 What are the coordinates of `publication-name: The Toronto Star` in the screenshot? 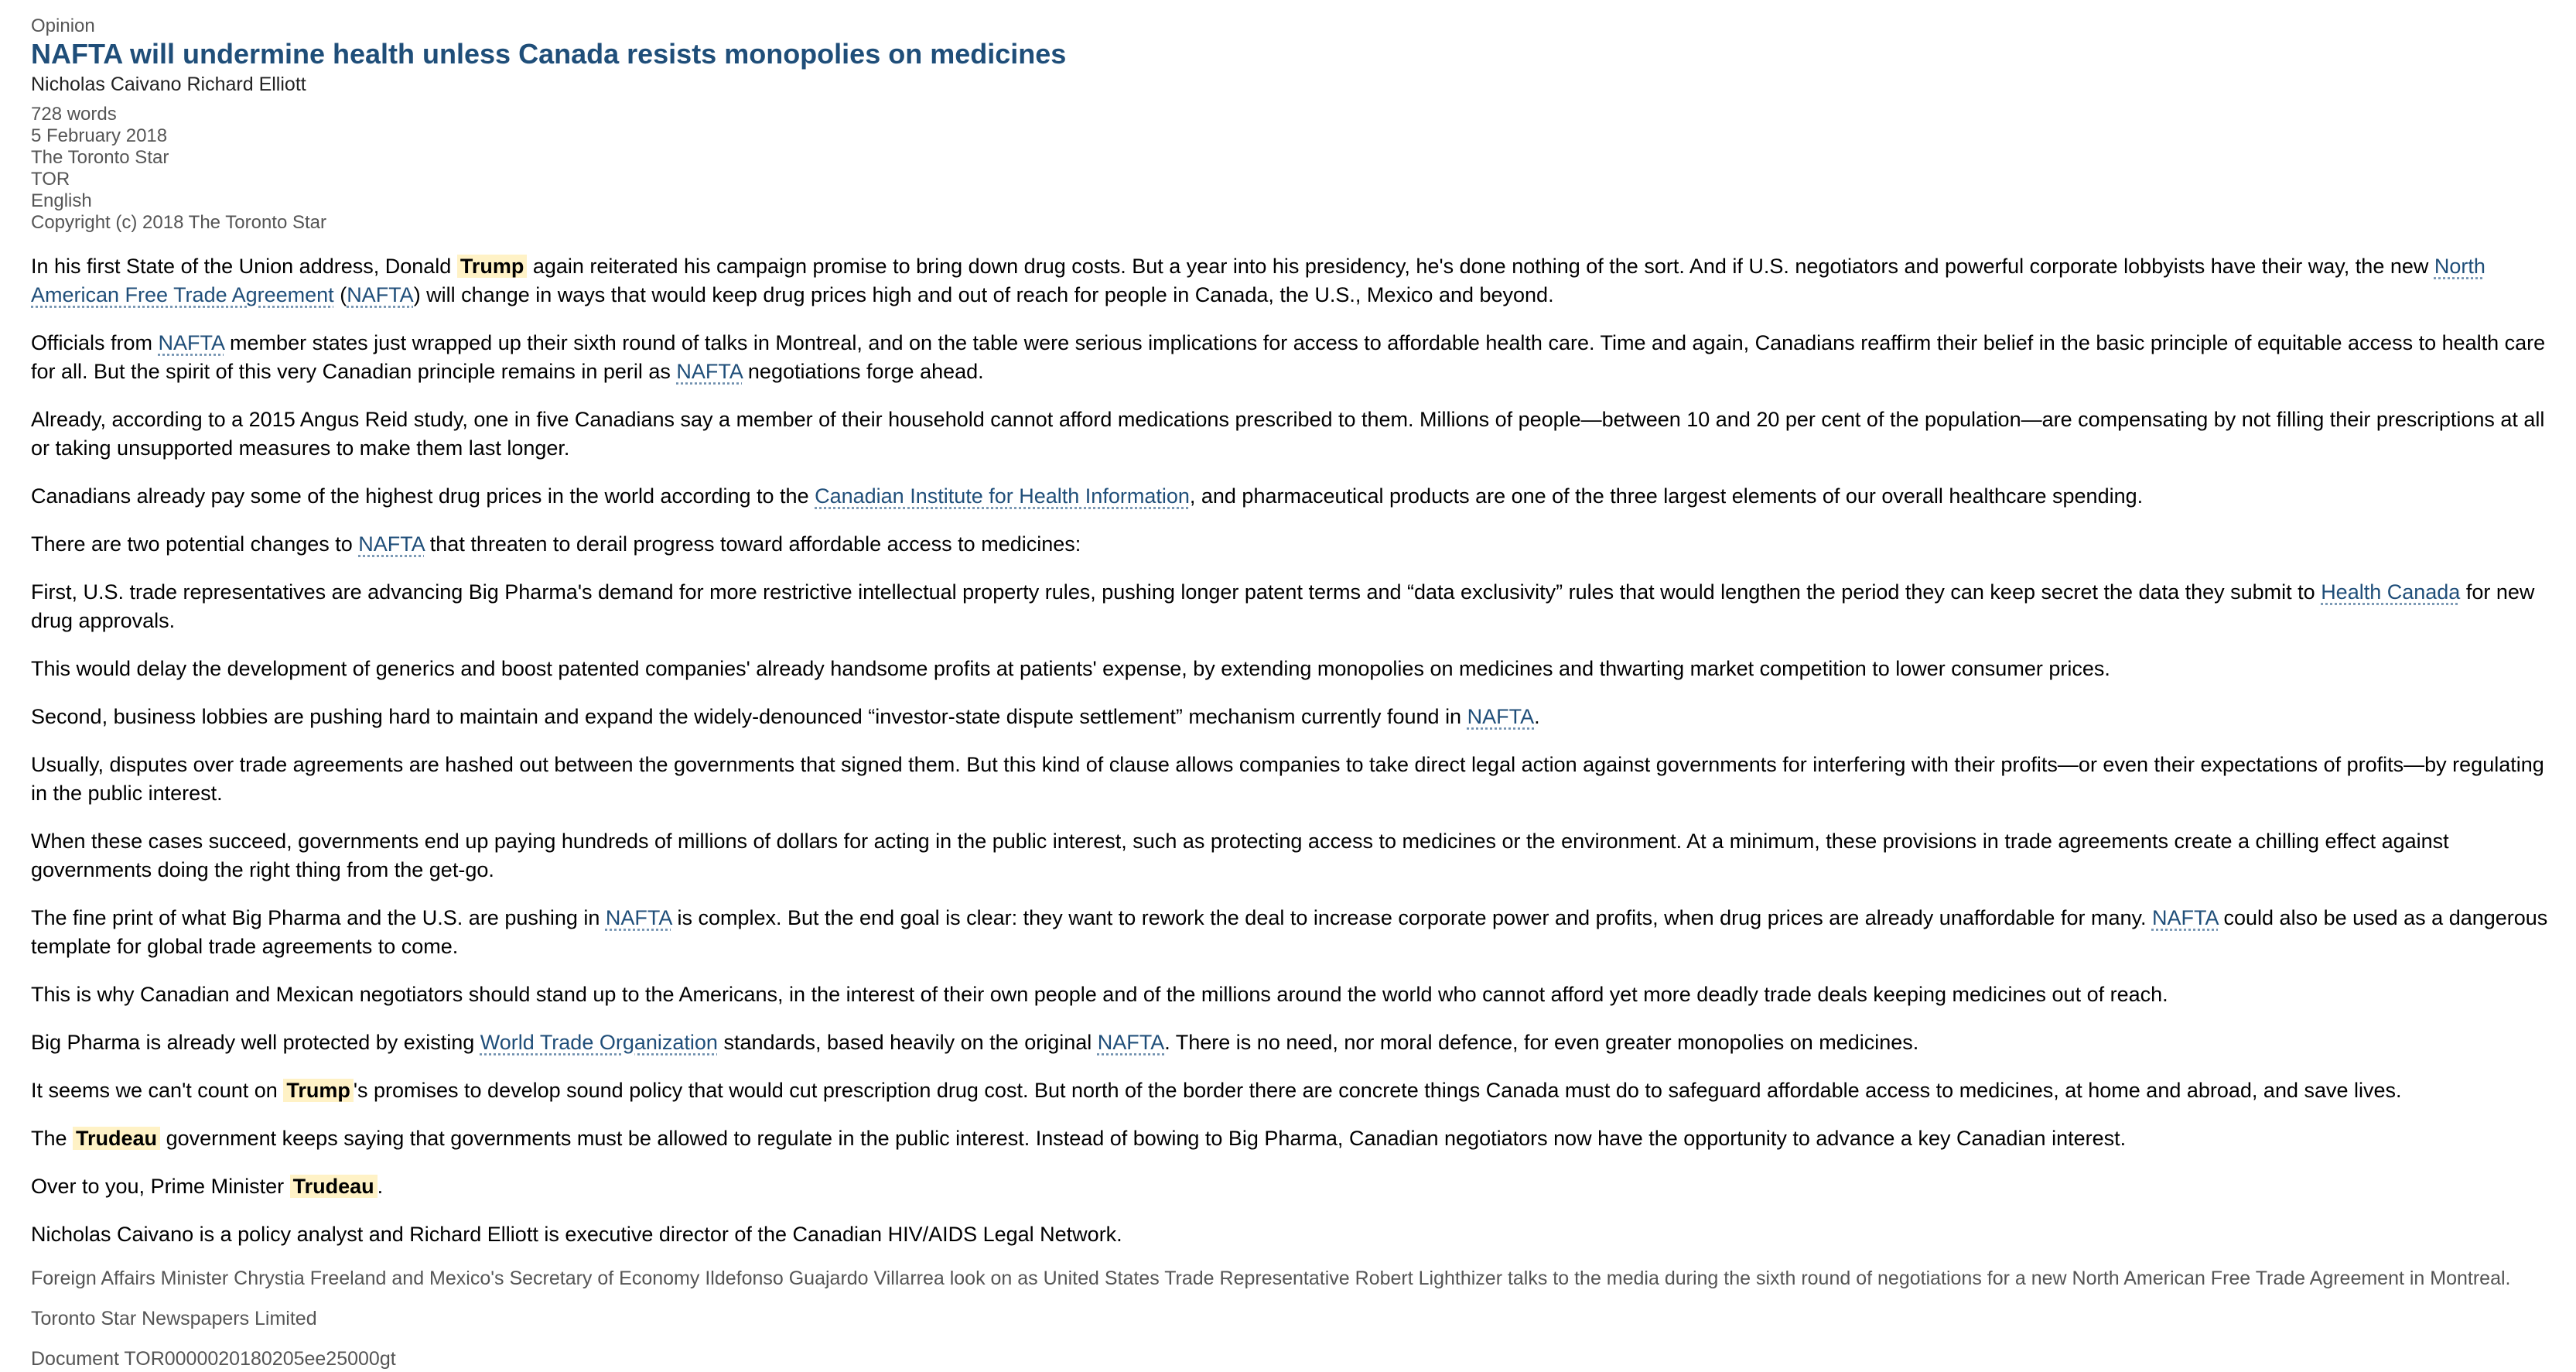 It's located at (100, 158).